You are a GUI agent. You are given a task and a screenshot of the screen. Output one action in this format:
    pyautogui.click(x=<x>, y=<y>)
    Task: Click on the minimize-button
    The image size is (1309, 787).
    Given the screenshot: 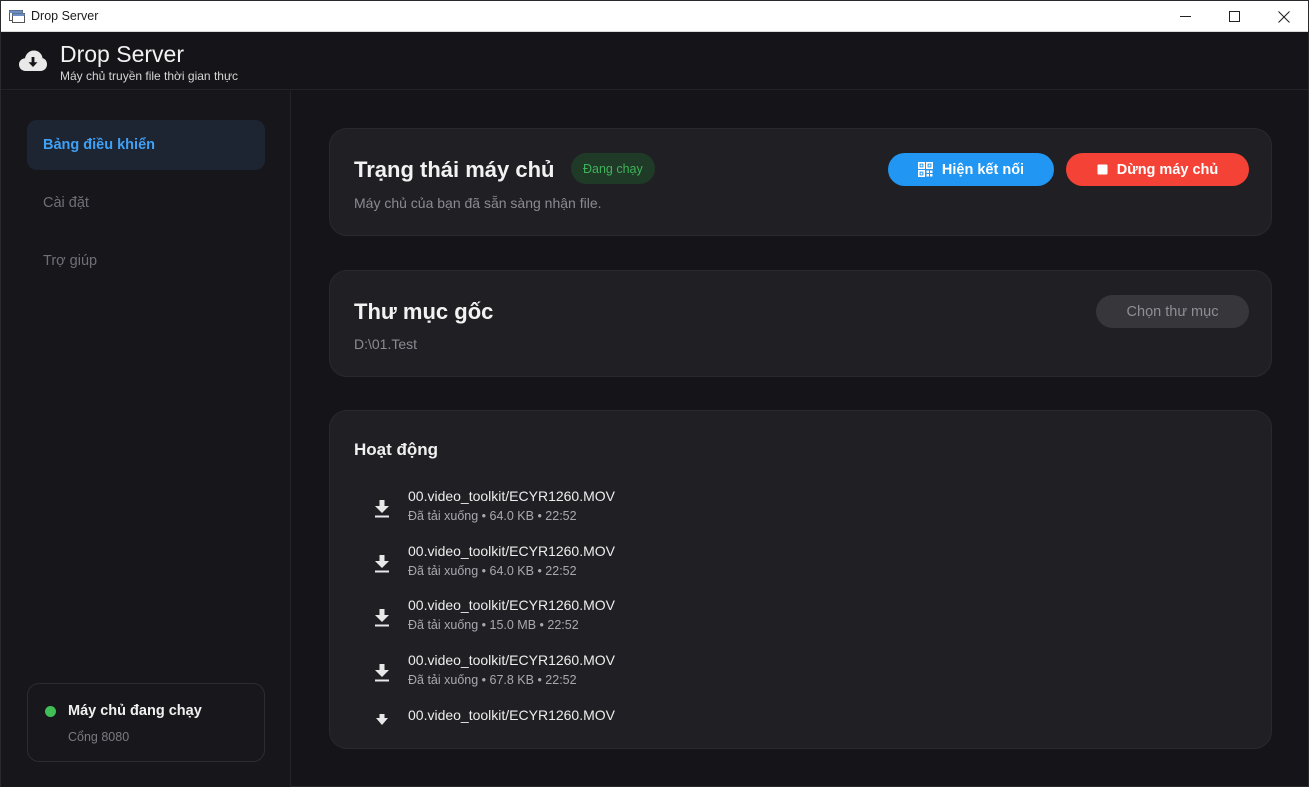 What is the action you would take?
    pyautogui.click(x=1185, y=16)
    